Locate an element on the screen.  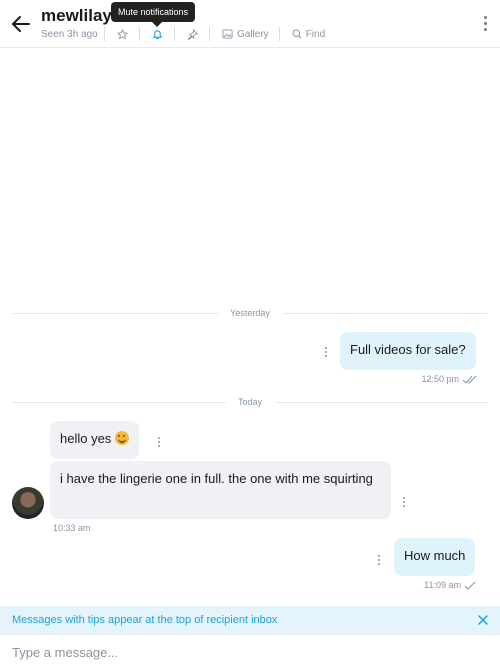
message-time: 11:09 am is located at coordinates (442, 585).